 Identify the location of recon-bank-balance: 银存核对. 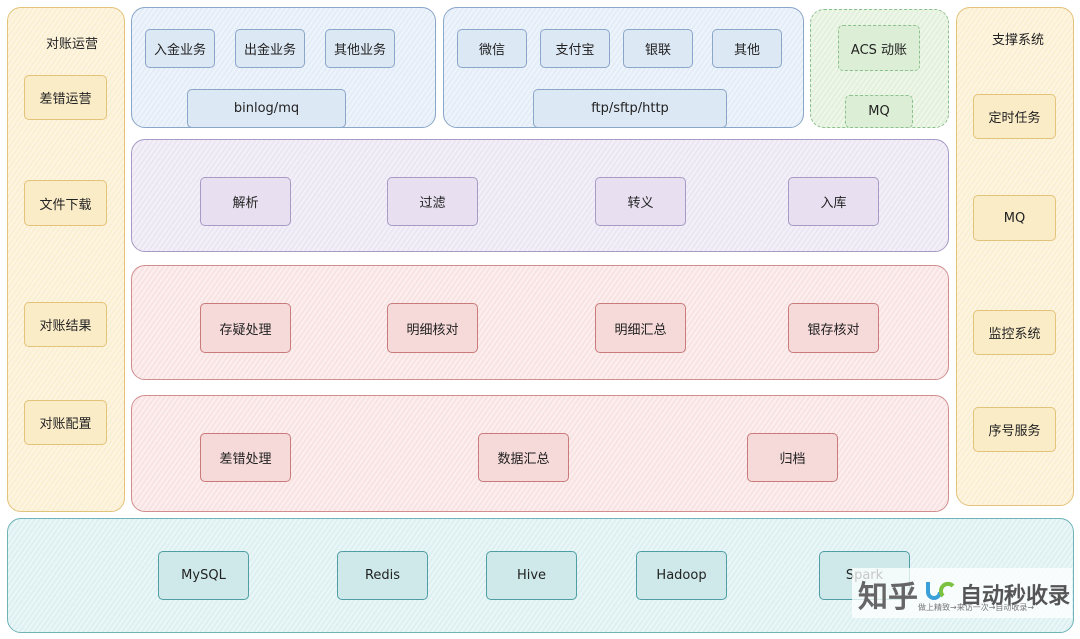
(833, 328).